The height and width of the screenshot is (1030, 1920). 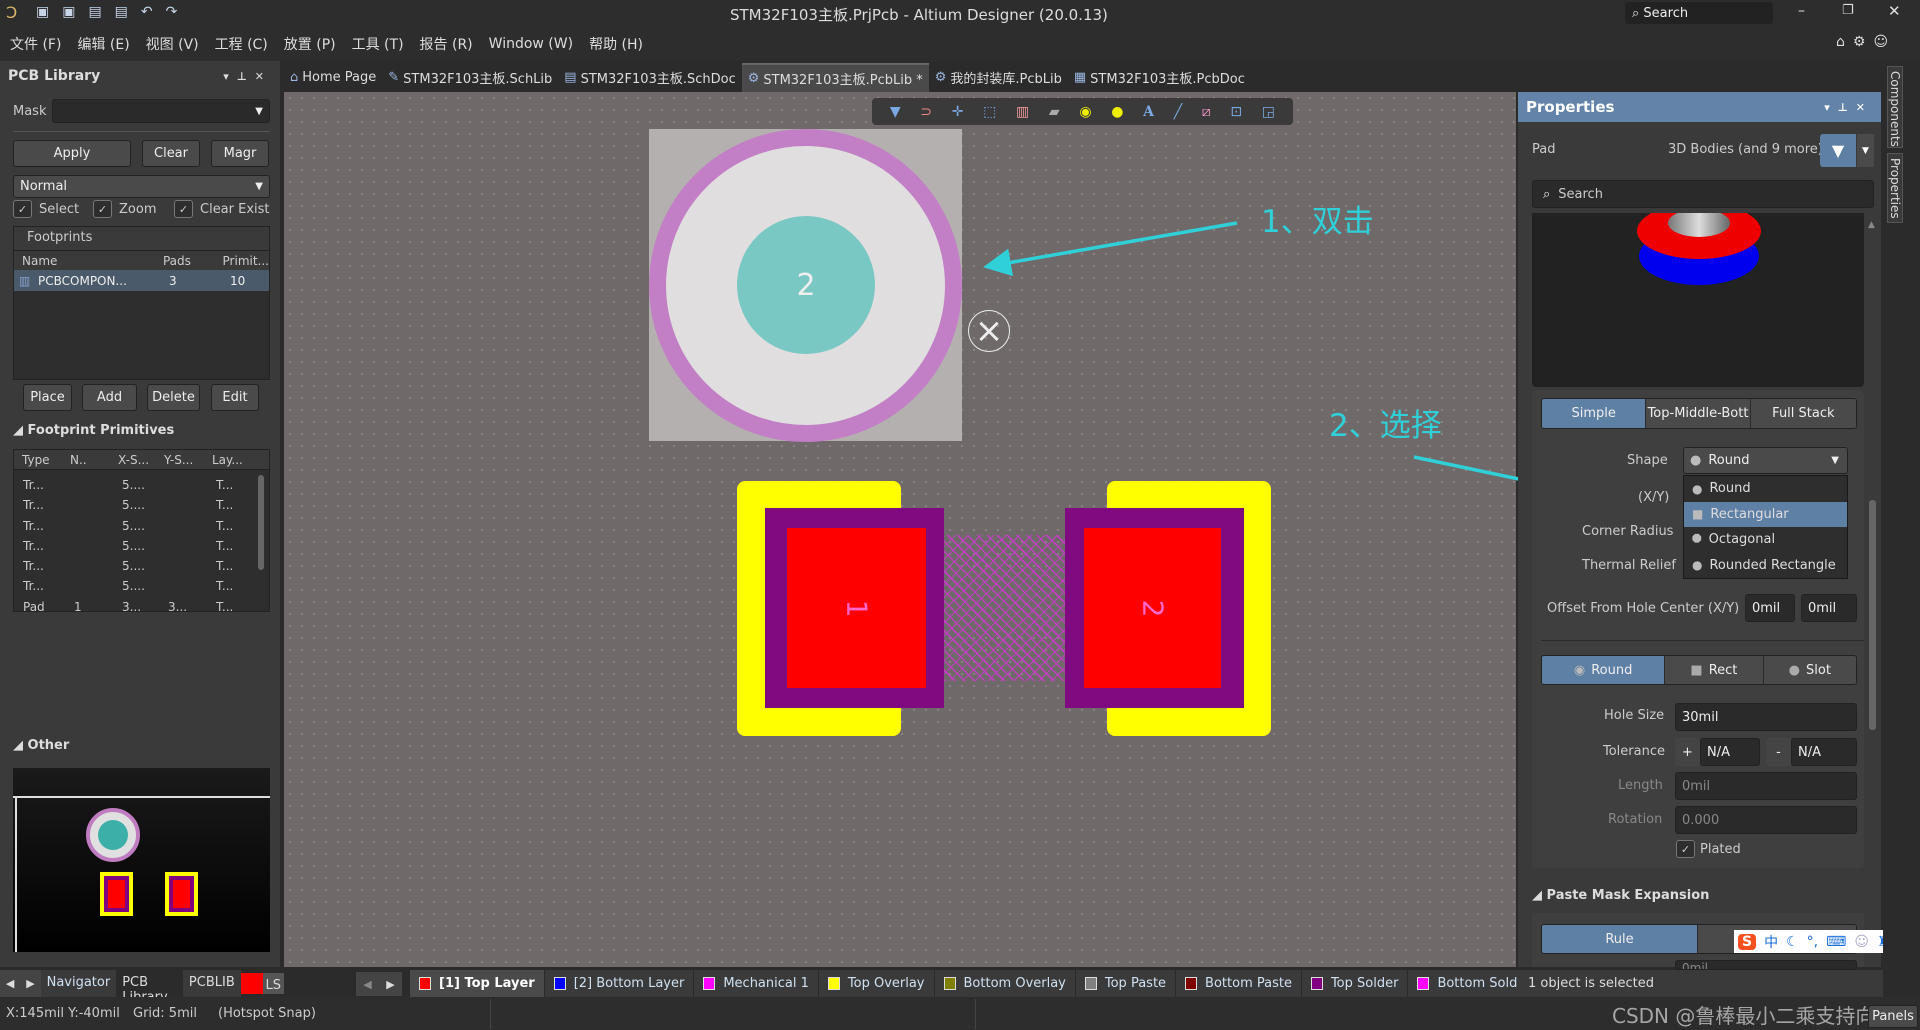 What do you see at coordinates (241, 44) in the screenshot?
I see `menu-item: 工程 (C)` at bounding box center [241, 44].